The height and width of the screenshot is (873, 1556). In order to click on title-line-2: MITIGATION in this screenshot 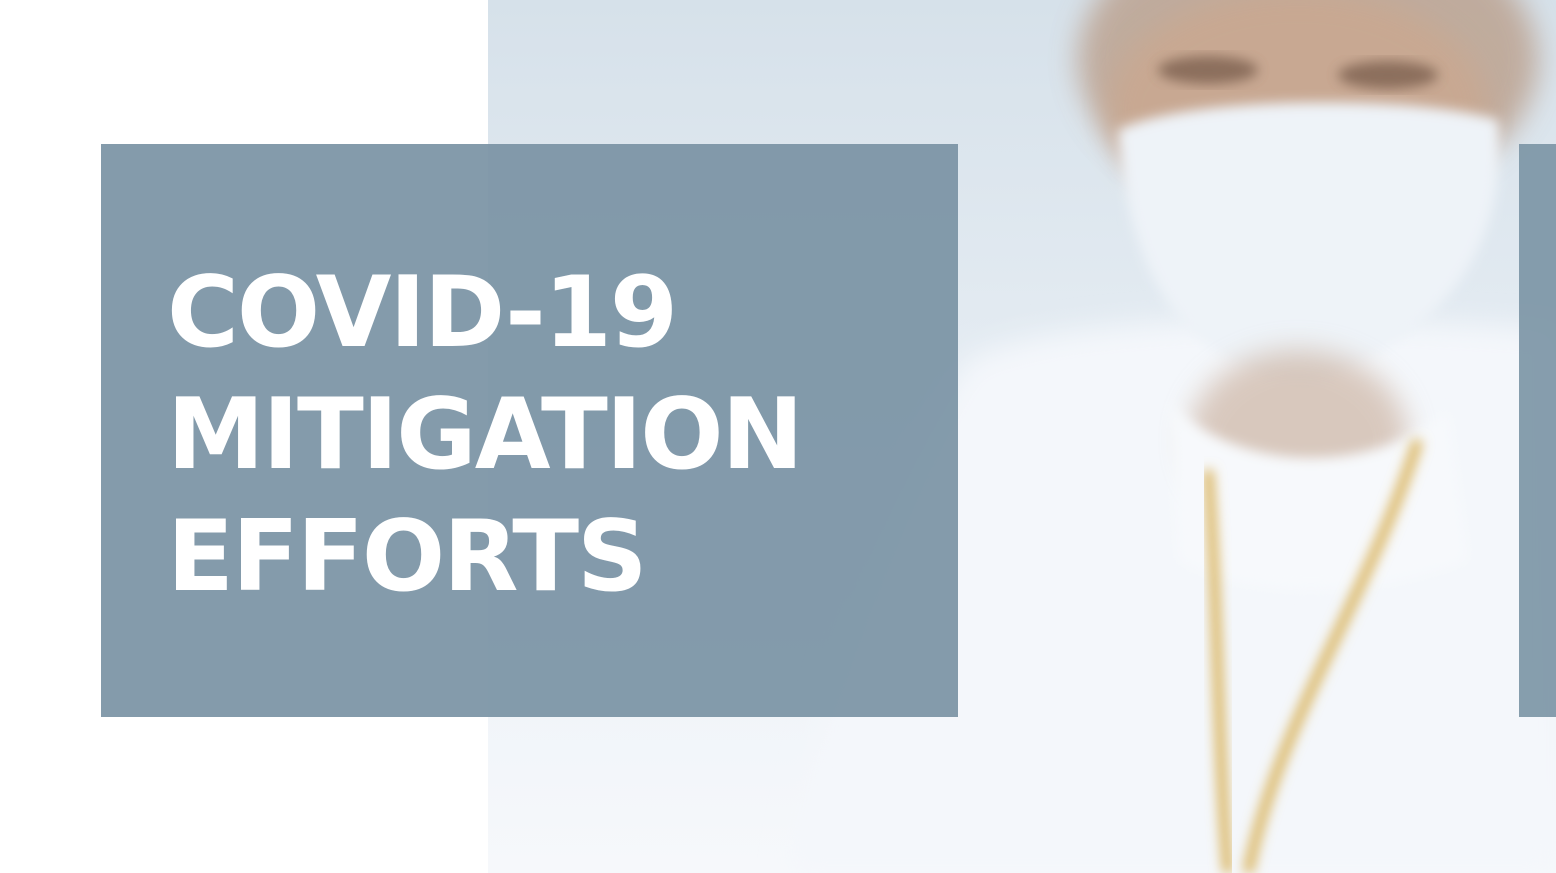, I will do `click(485, 435)`.